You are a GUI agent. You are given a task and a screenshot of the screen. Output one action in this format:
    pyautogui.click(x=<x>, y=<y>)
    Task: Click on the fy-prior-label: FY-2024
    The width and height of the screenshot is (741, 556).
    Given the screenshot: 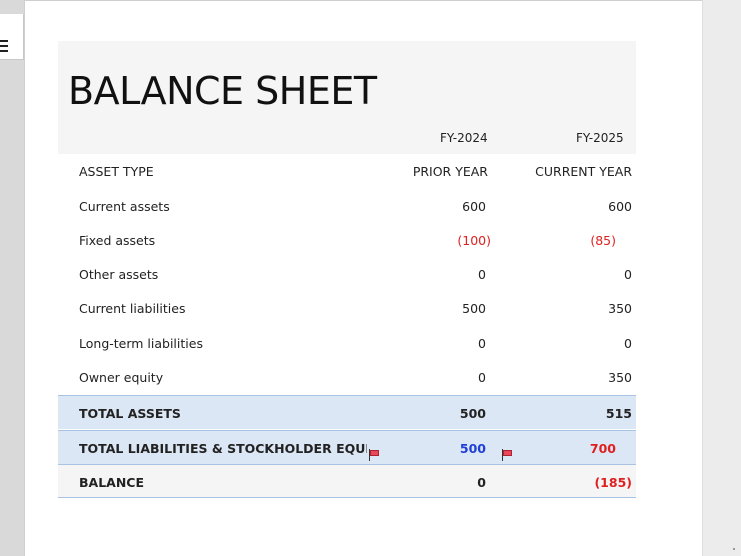 What is the action you would take?
    pyautogui.click(x=464, y=138)
    